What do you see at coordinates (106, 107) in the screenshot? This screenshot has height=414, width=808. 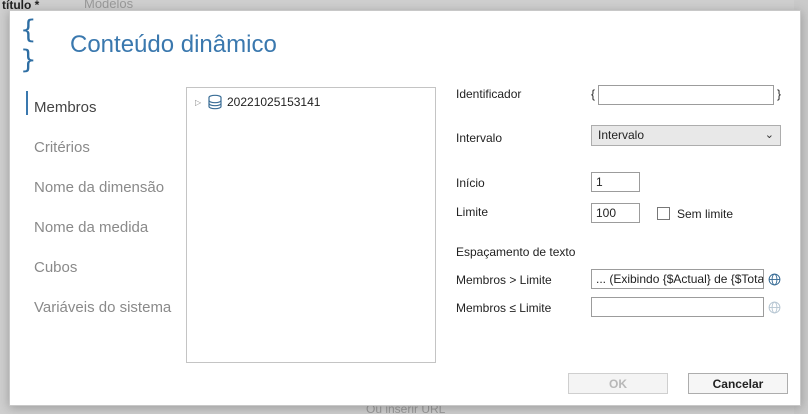 I see `nav-item-membros: Membros` at bounding box center [106, 107].